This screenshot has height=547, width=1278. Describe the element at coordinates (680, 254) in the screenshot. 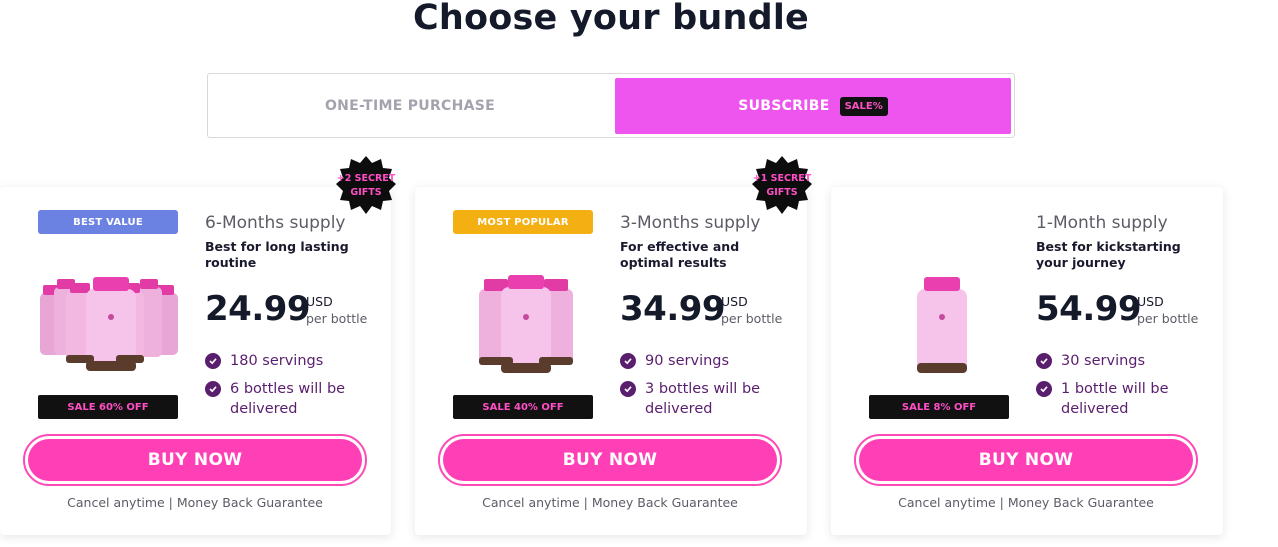

I see `supply-tagline: For effective and optimal results` at that location.